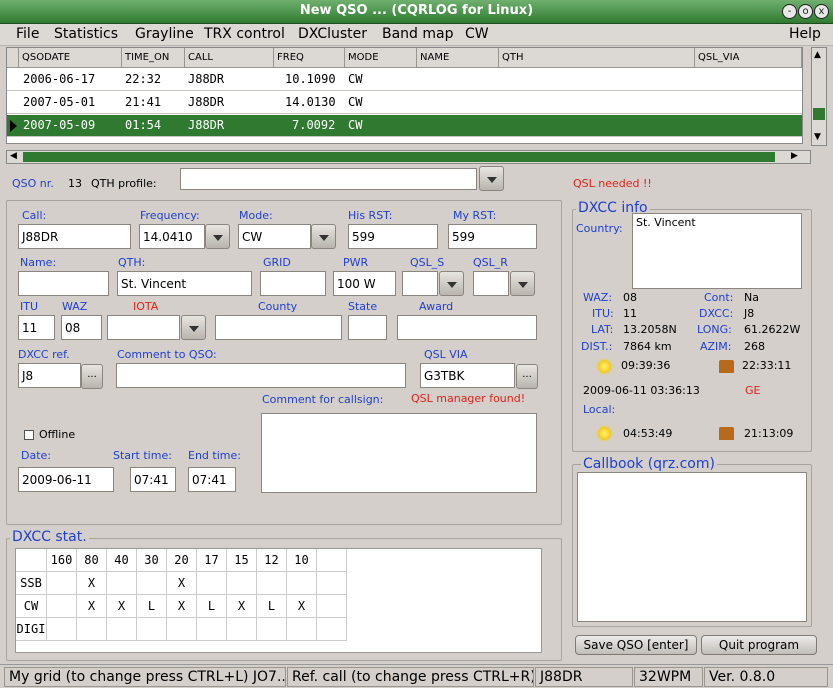  What do you see at coordinates (752, 390) in the screenshot?
I see `ge-link: GE` at bounding box center [752, 390].